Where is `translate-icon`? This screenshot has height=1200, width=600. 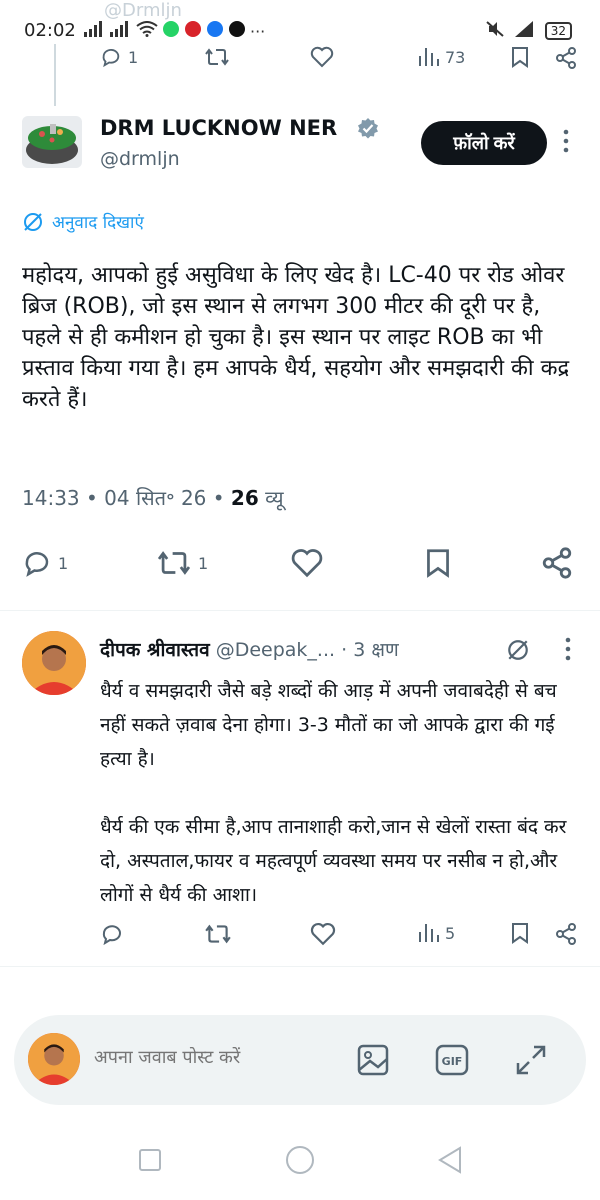
translate-icon is located at coordinates (33, 221).